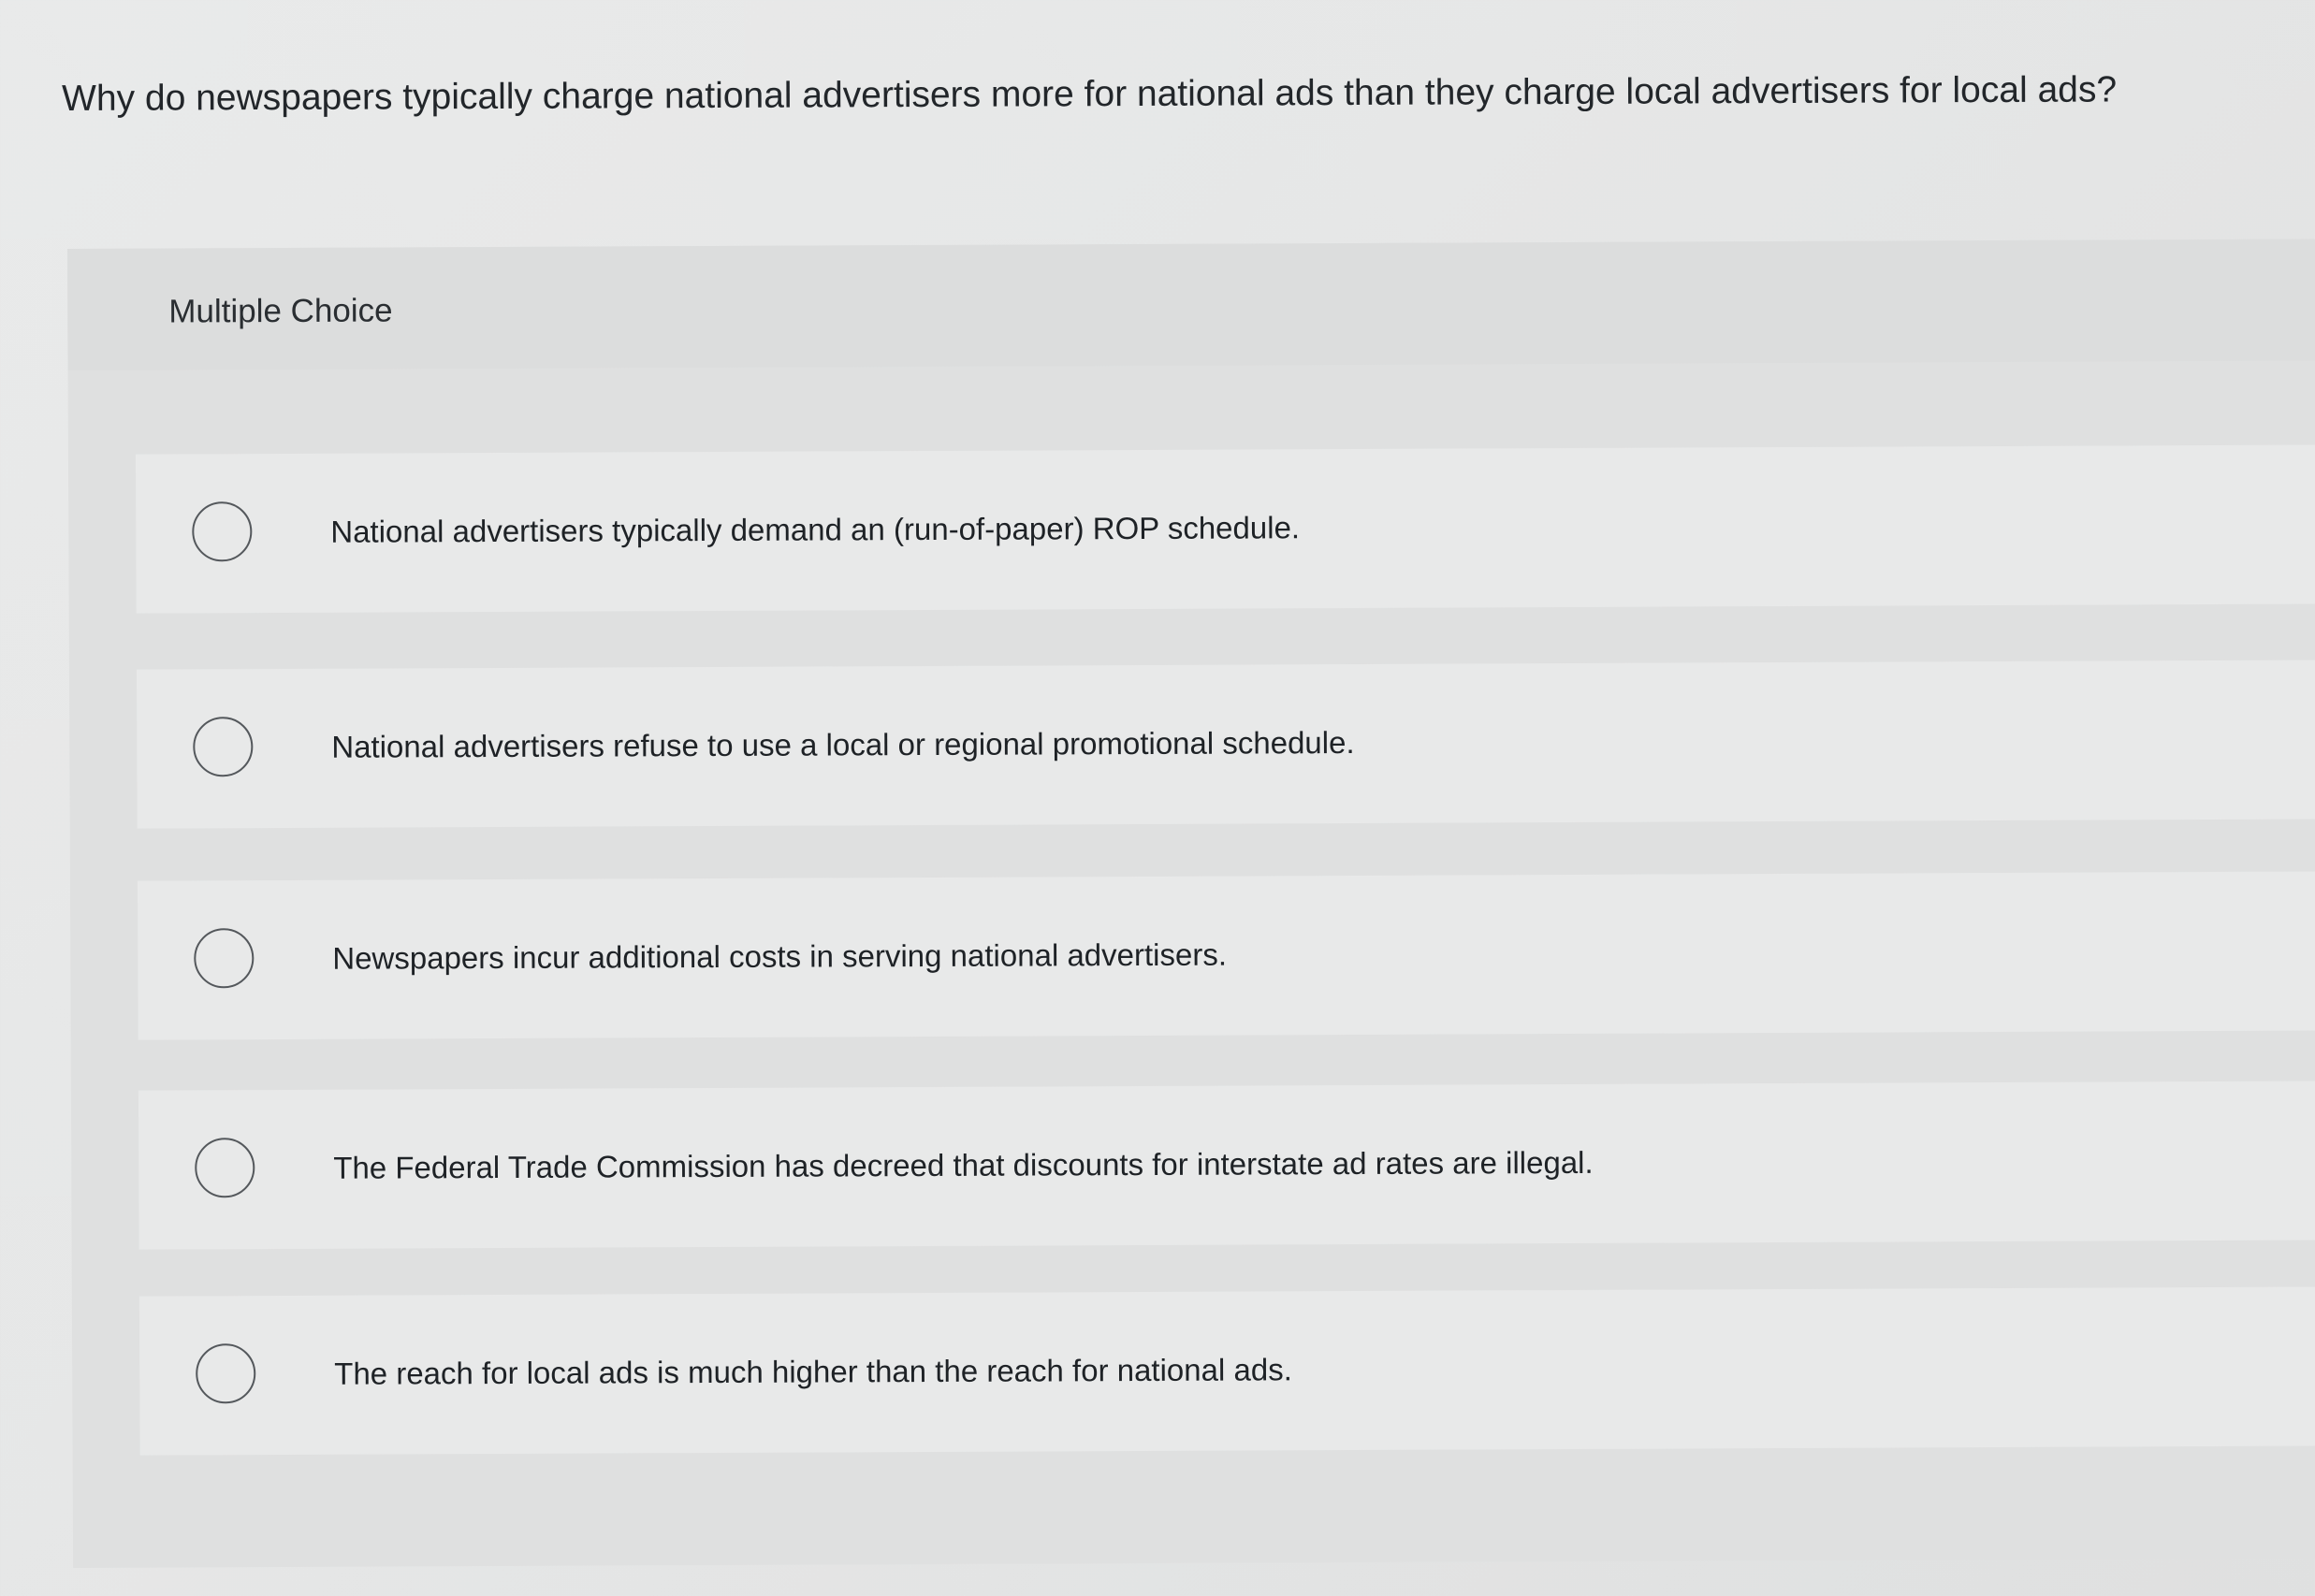 The width and height of the screenshot is (2315, 1596). What do you see at coordinates (280, 311) in the screenshot?
I see `question-type-label: Multiple Choice` at bounding box center [280, 311].